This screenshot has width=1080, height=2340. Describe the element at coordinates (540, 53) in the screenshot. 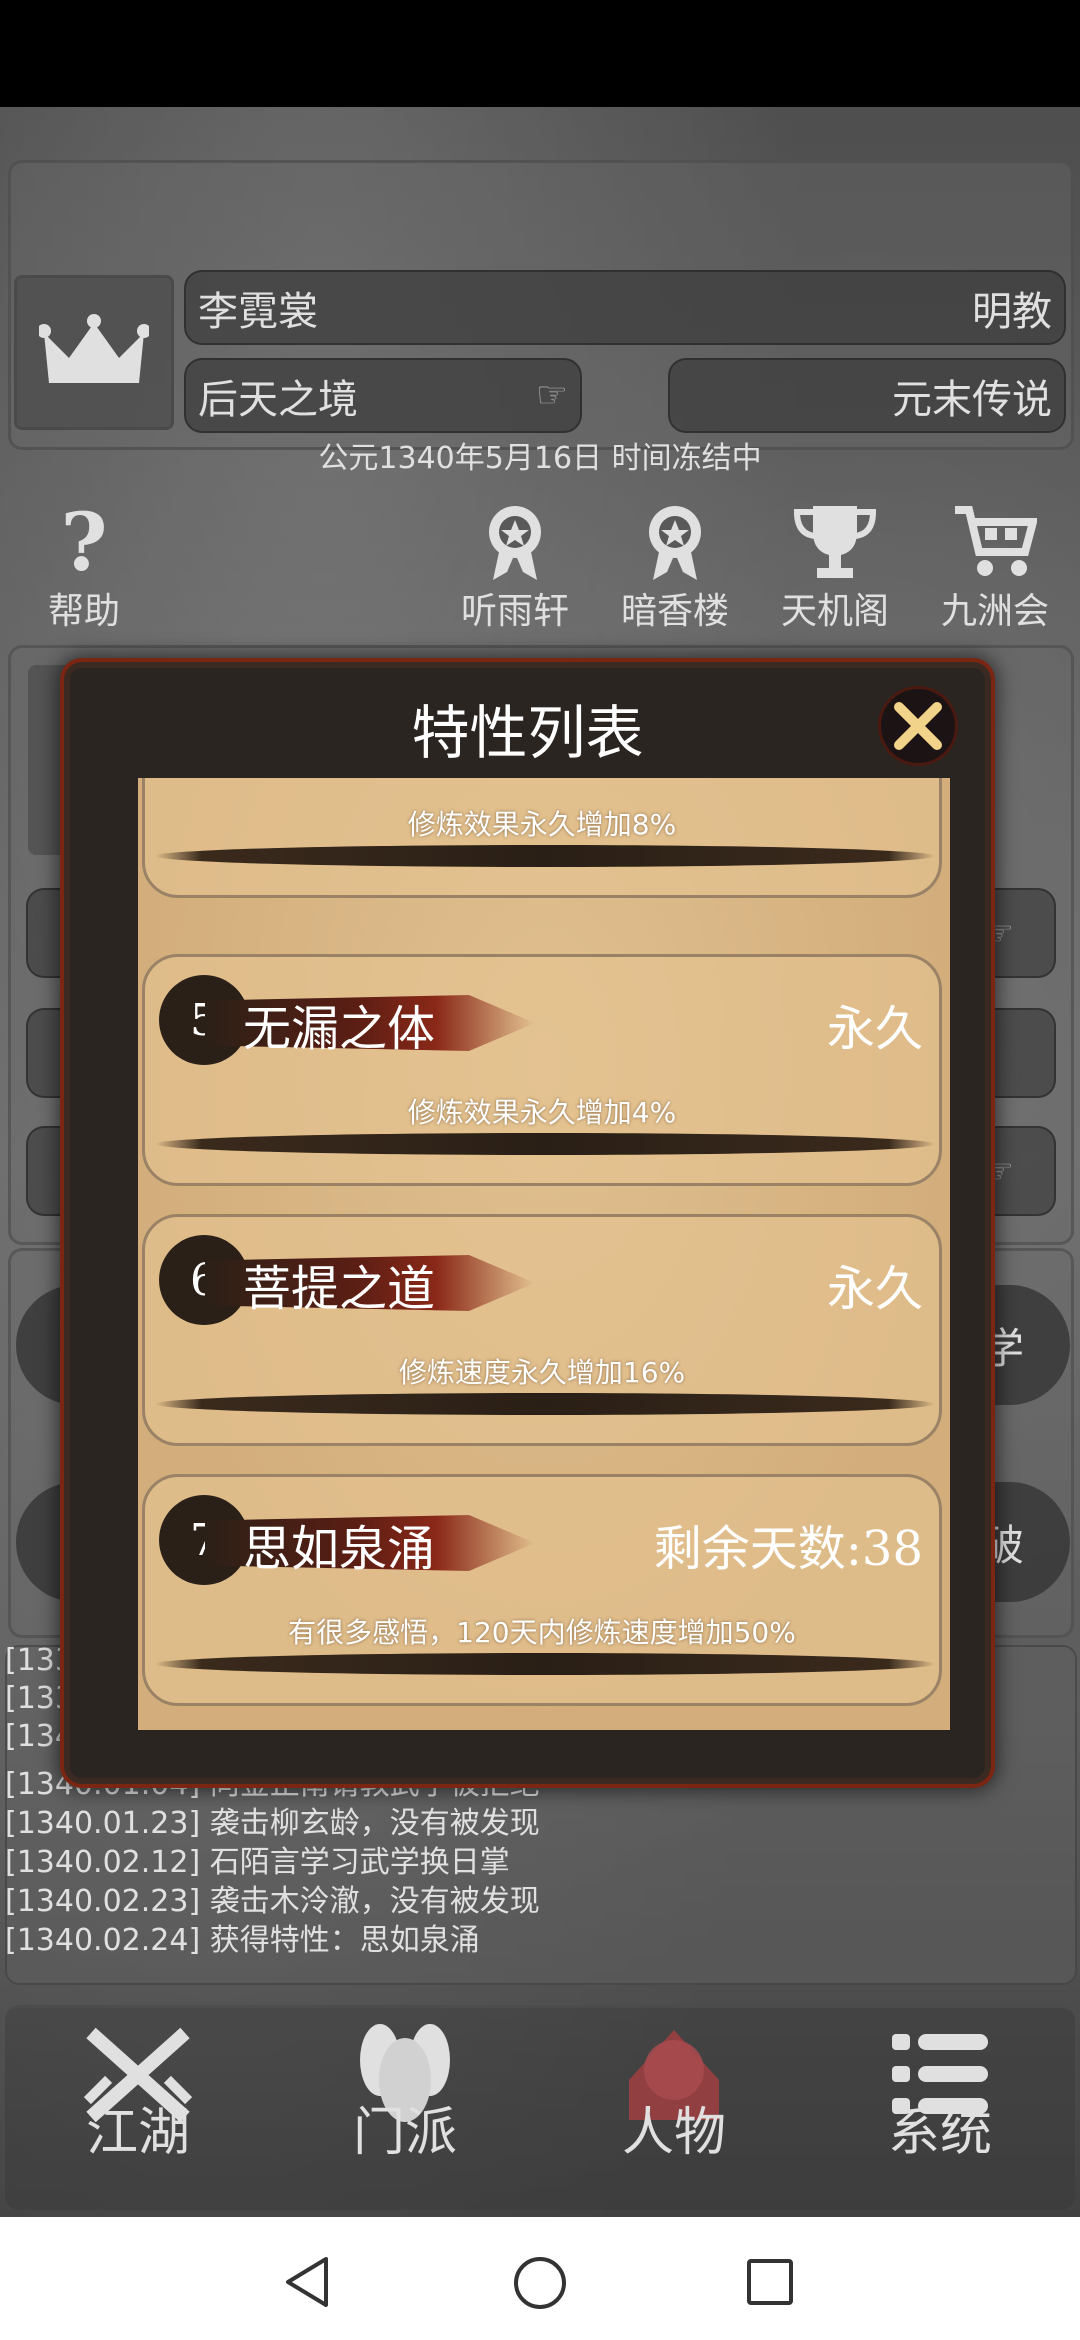

I see `status-bar` at that location.